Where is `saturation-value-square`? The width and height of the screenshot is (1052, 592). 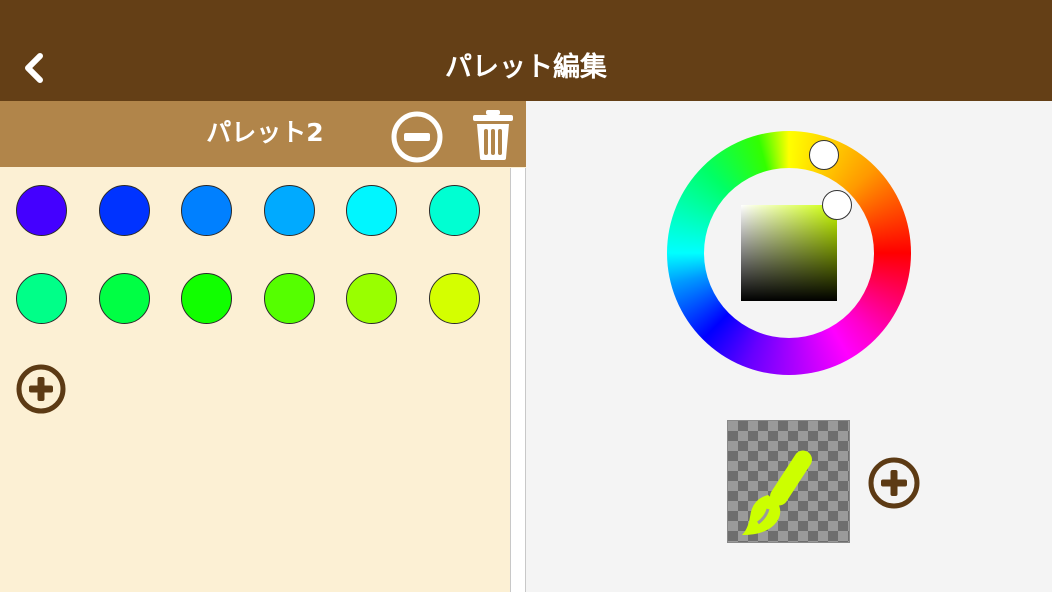
saturation-value-square is located at coordinates (789, 253).